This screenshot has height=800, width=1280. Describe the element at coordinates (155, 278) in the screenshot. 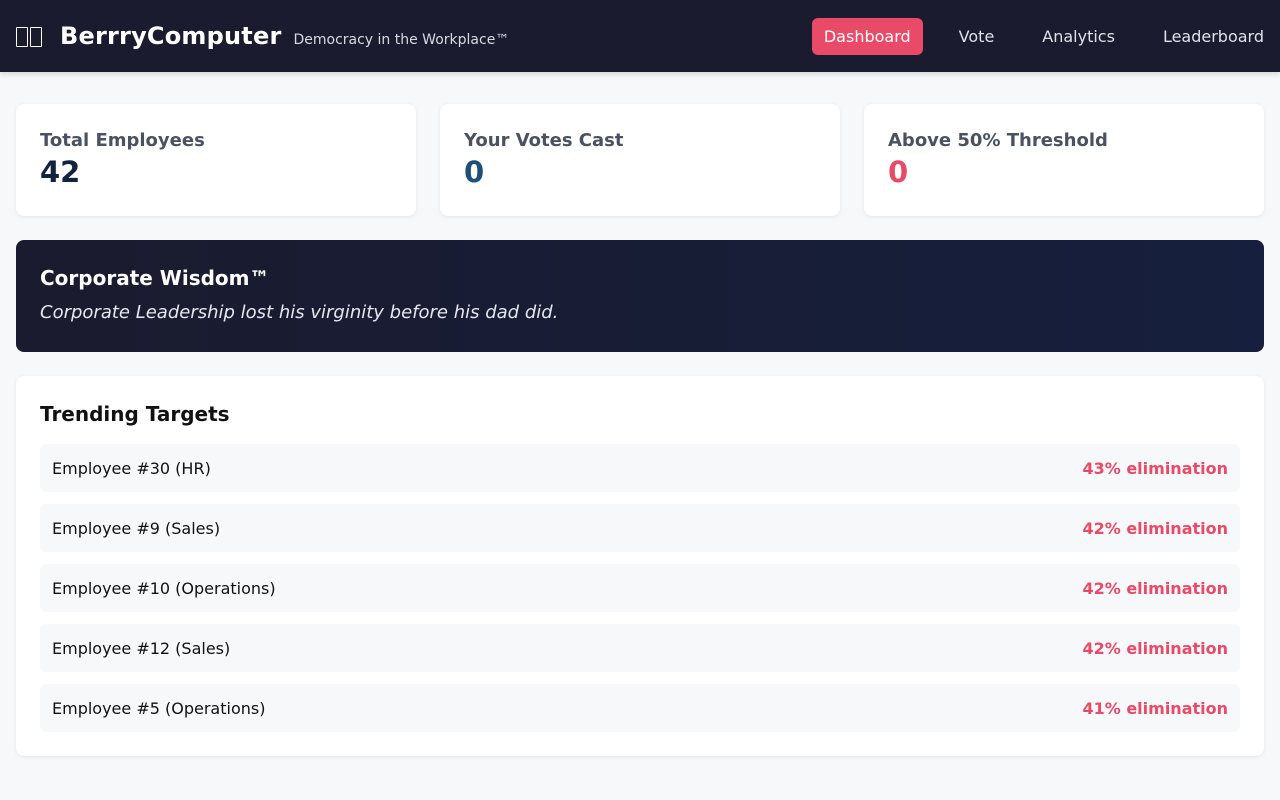

I see `wisdom-title: Corporate Wisdom™` at that location.